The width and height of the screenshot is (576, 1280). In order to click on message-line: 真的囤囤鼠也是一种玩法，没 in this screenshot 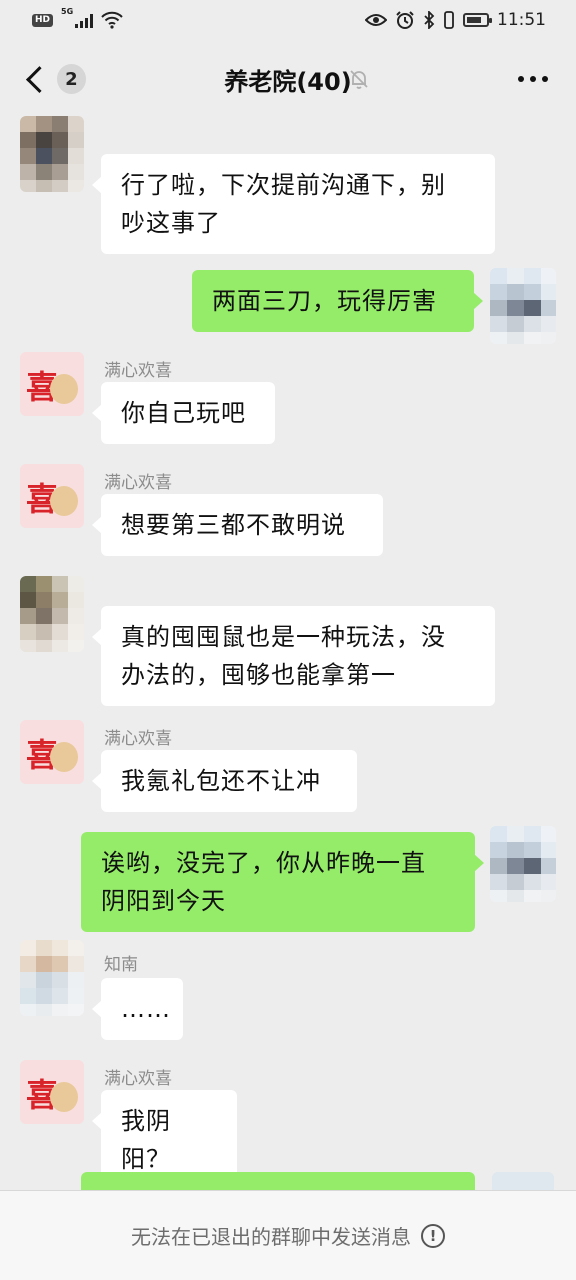, I will do `click(283, 637)`.